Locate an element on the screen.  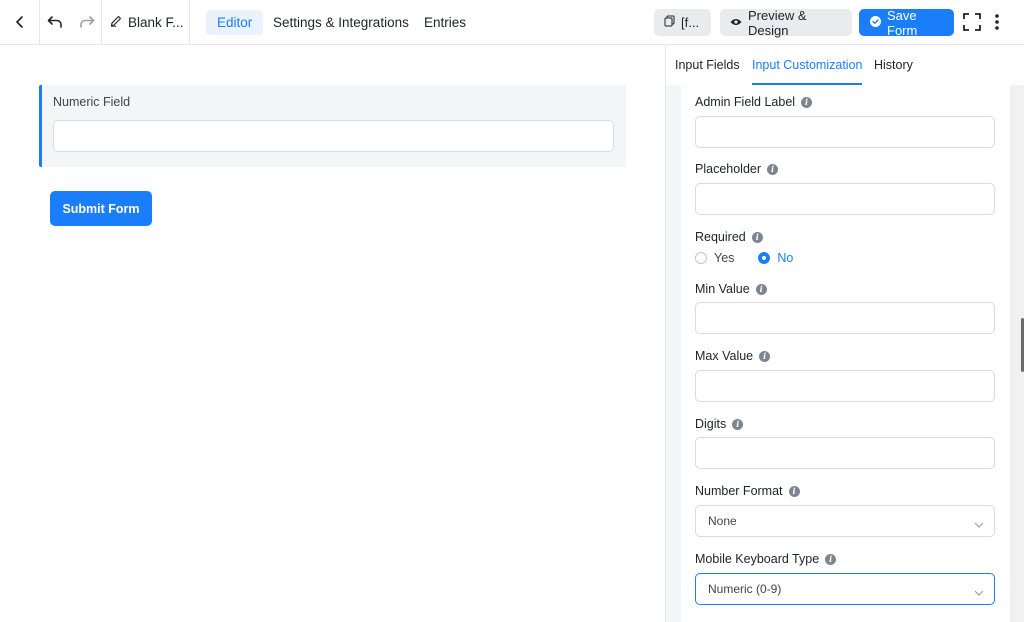
max-value-text: Max Value is located at coordinates (724, 356).